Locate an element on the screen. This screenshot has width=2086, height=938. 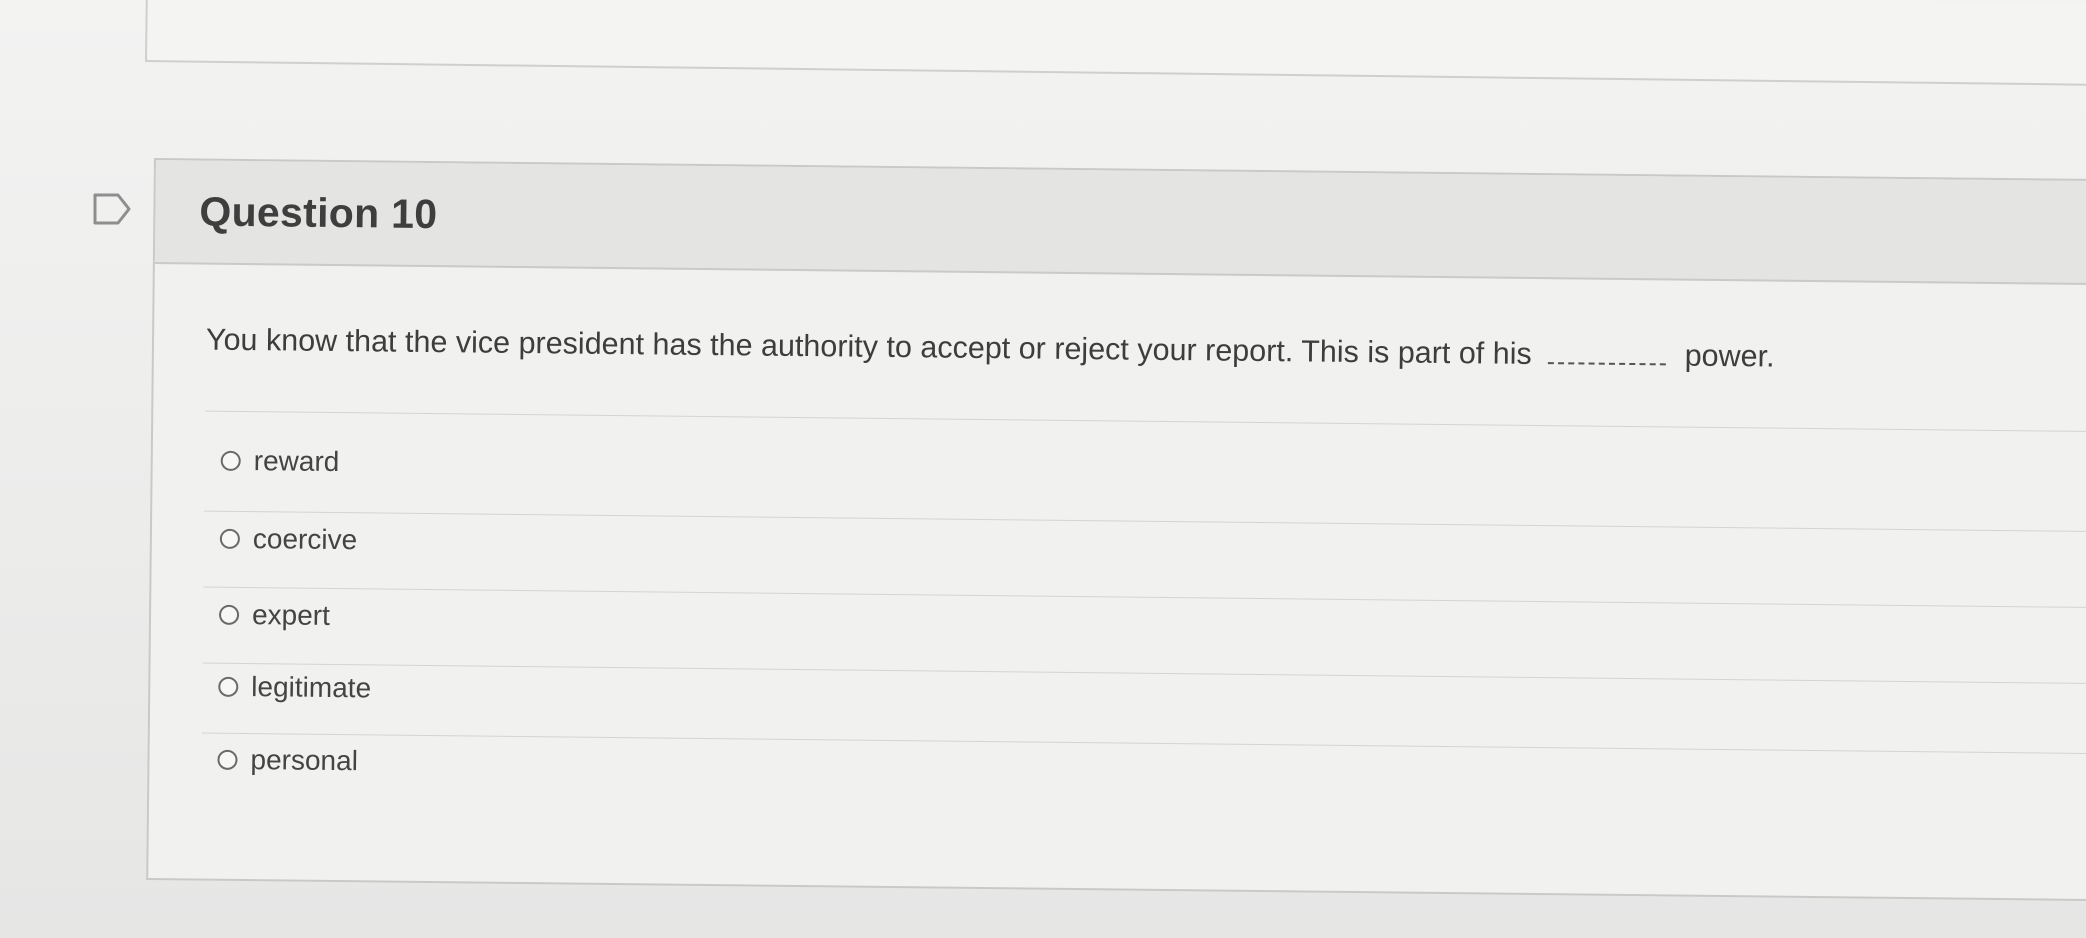
previous-question-card is located at coordinates (1115, 43).